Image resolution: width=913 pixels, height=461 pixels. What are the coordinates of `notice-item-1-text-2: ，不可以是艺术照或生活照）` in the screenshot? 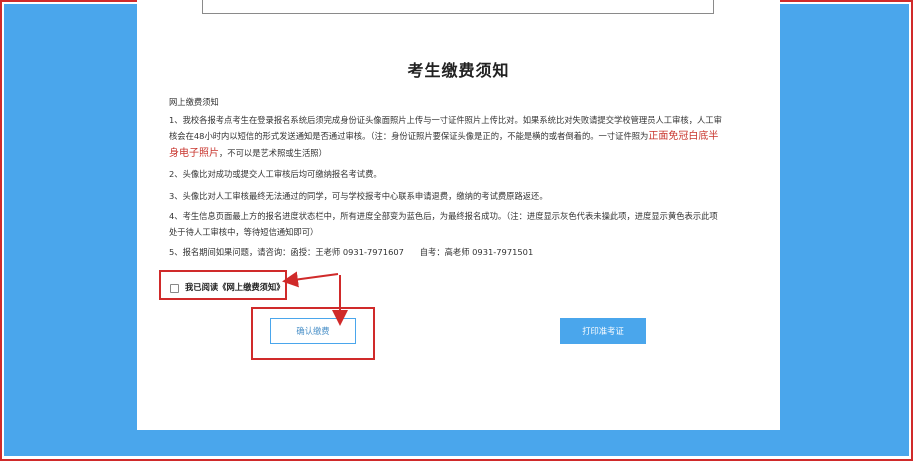 It's located at (273, 153).